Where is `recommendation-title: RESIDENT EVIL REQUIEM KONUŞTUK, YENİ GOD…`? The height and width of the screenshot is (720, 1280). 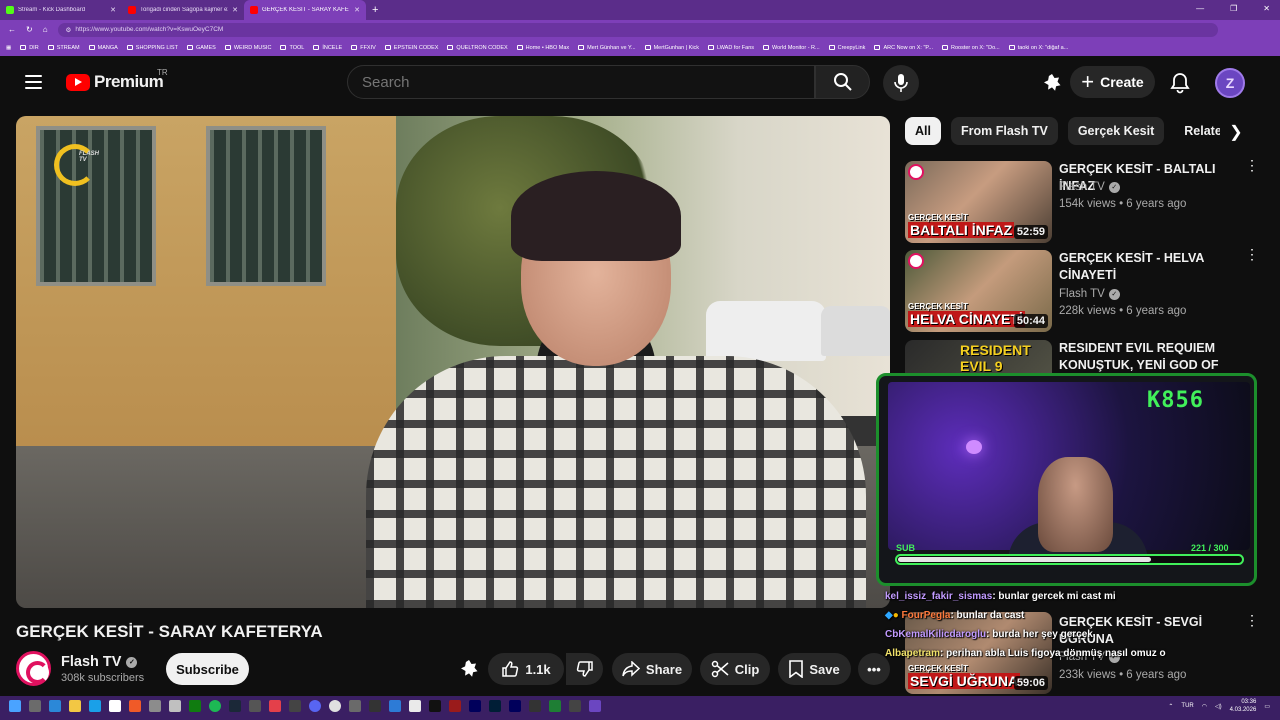 recommendation-title: RESIDENT EVIL REQUIEM KONUŞTUK, YENİ GOD… is located at coordinates (1148, 356).